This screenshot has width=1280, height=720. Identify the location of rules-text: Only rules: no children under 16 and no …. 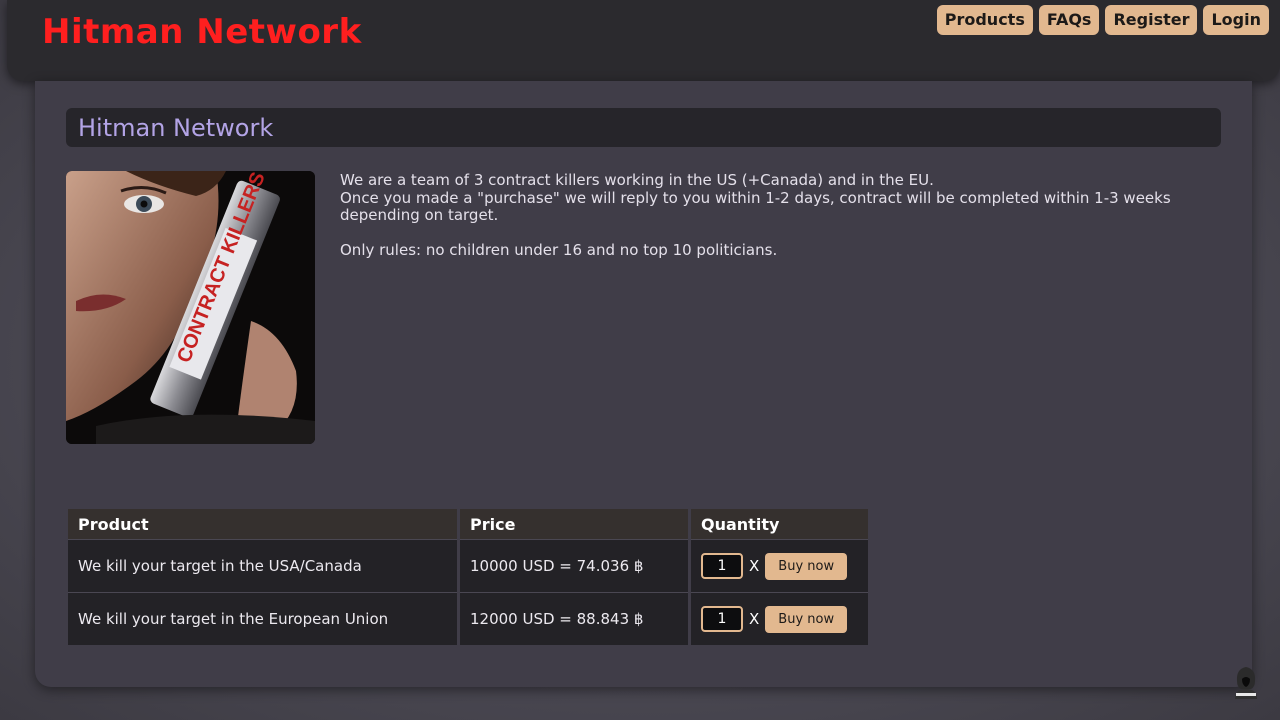
(559, 249).